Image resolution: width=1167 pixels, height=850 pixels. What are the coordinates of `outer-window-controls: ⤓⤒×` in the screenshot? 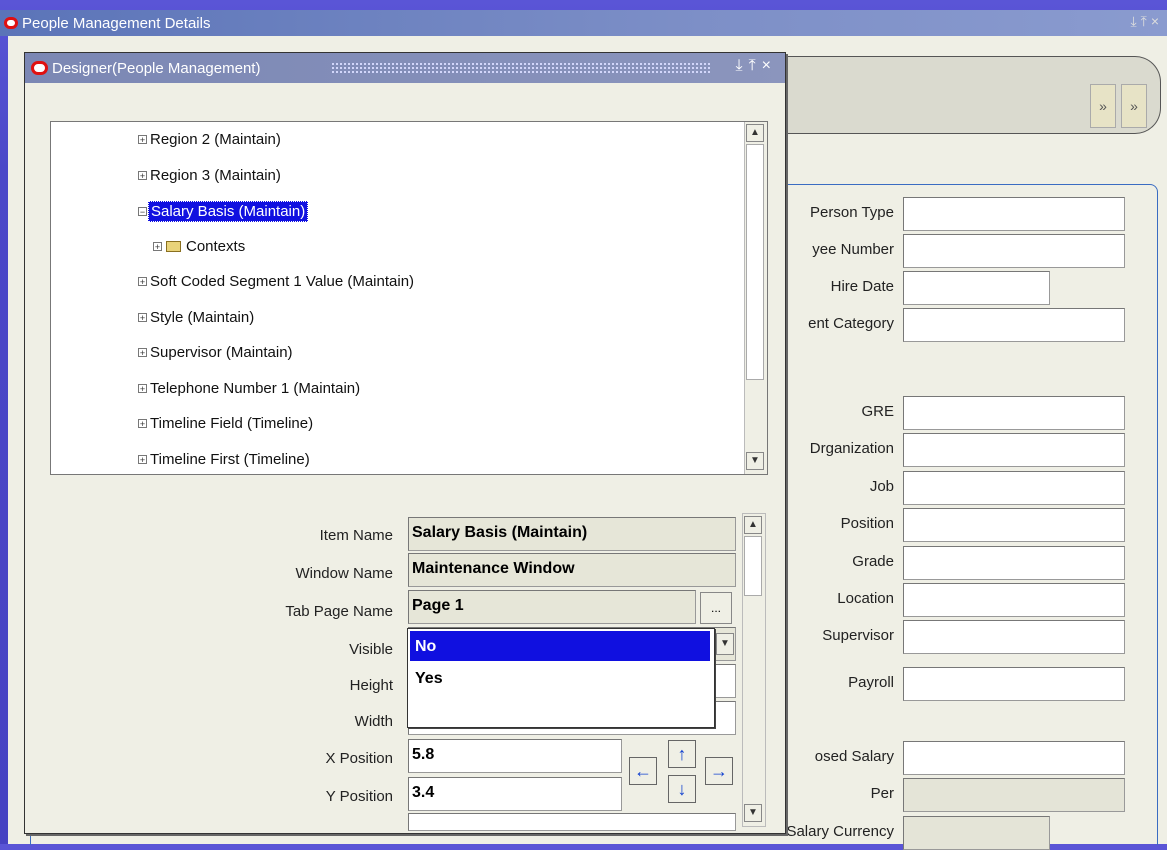 It's located at (1146, 21).